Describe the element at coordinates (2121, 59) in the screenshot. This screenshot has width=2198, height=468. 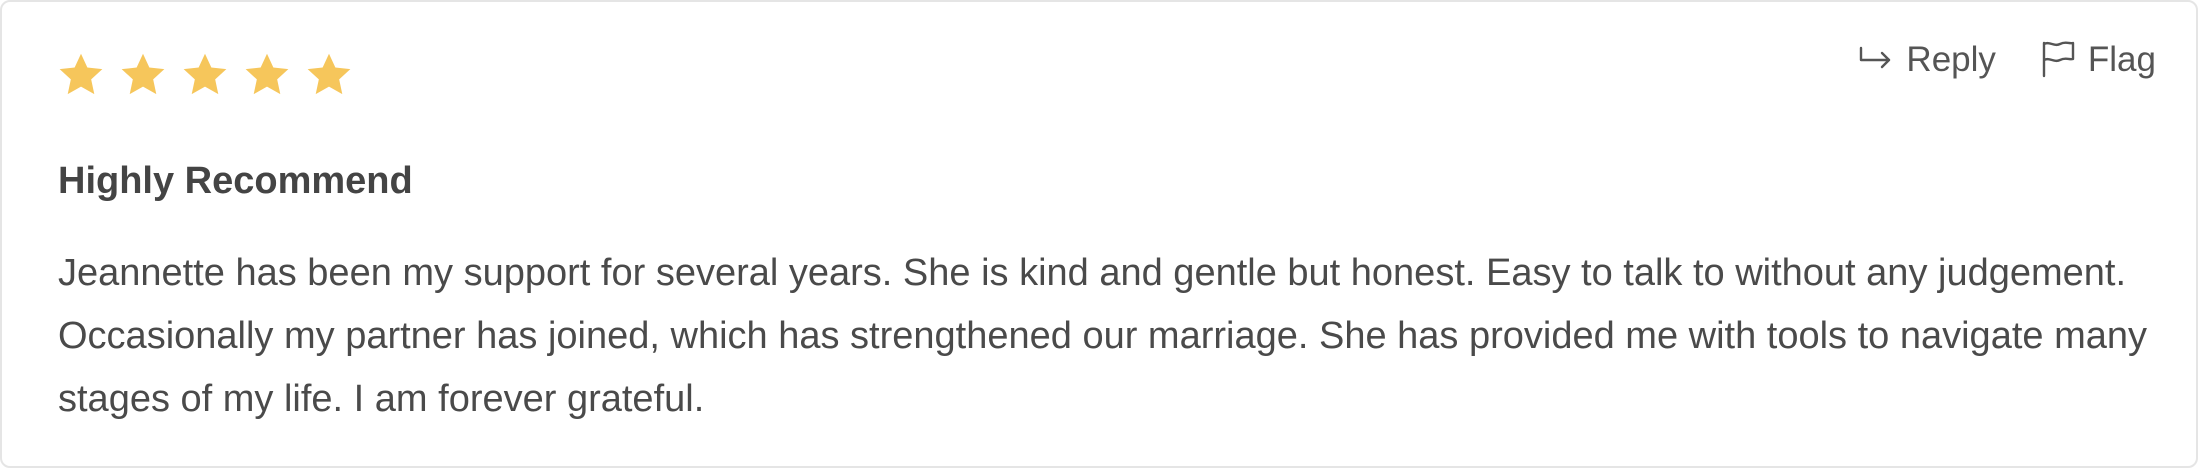
I see `flag-label: Flag` at that location.